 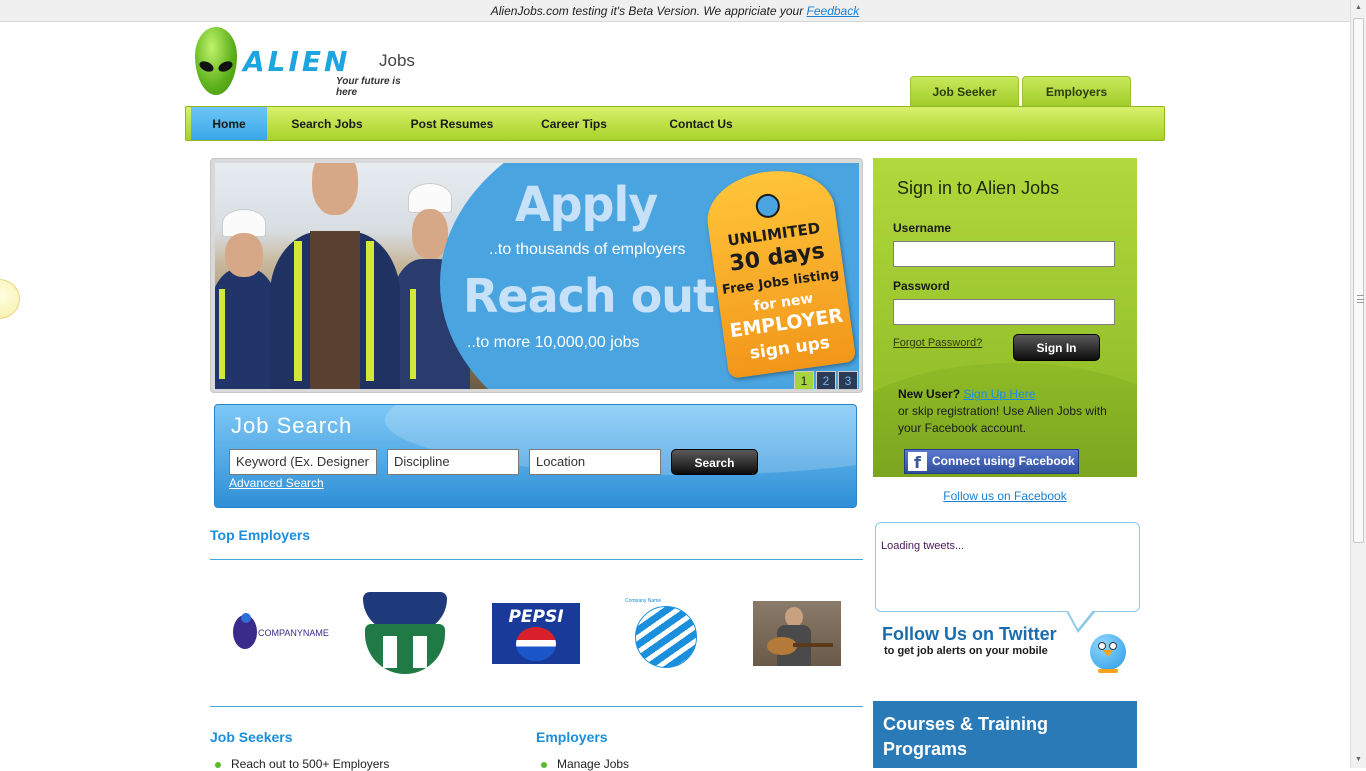 What do you see at coordinates (966, 736) in the screenshot?
I see `courses-title: Courses & Training Programs` at bounding box center [966, 736].